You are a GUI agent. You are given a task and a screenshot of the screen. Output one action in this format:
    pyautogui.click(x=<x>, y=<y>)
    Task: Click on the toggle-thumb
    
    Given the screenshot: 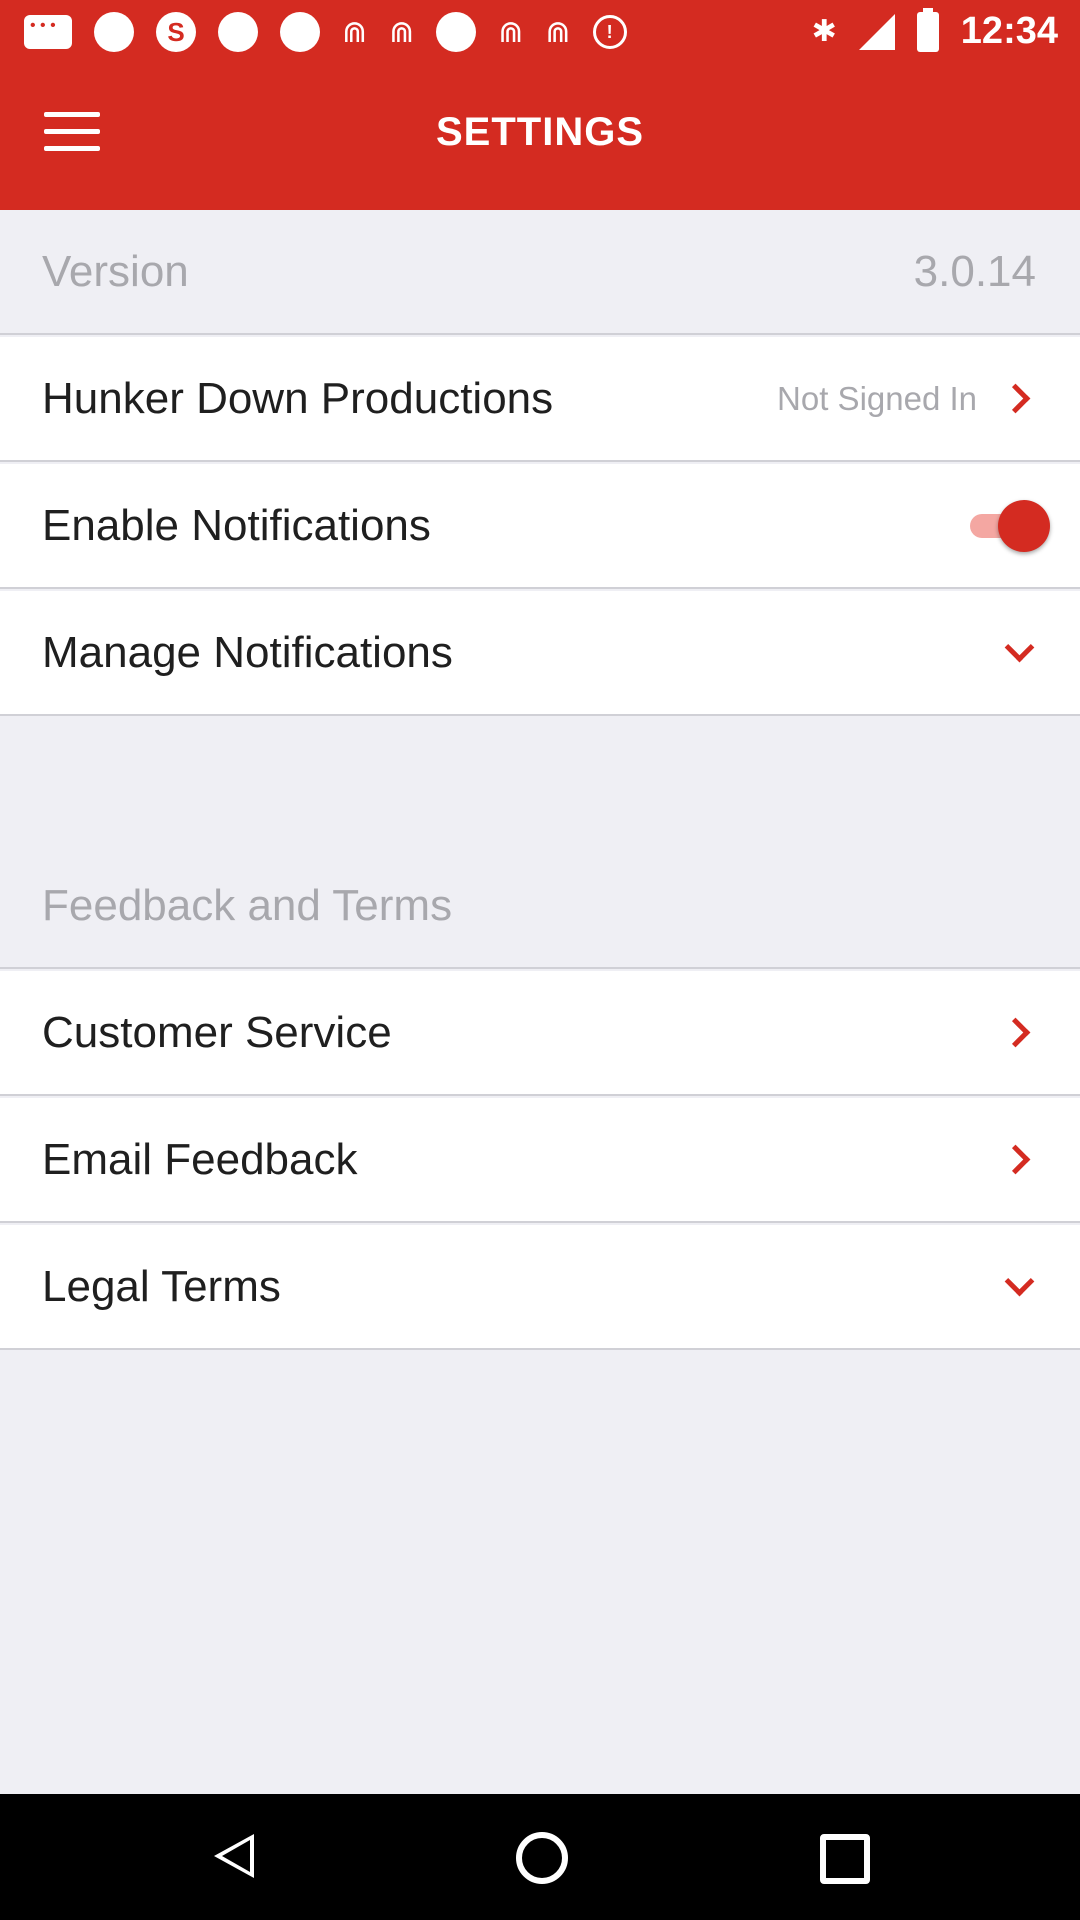 What is the action you would take?
    pyautogui.click(x=1024, y=525)
    